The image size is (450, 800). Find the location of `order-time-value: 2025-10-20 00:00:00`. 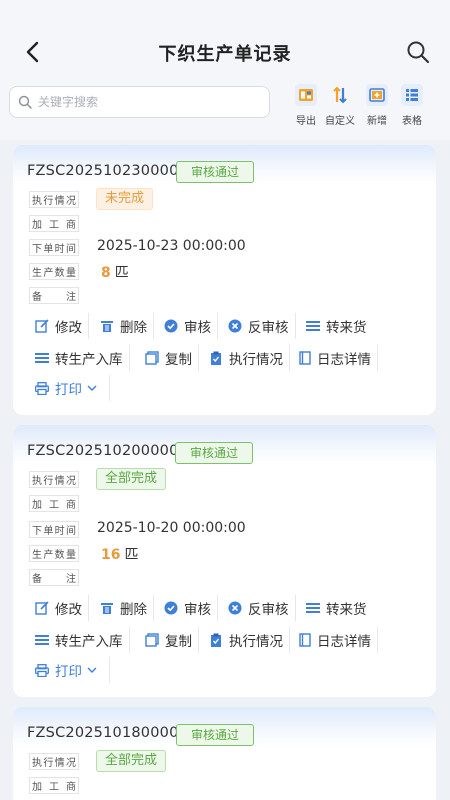

order-time-value: 2025-10-20 00:00:00 is located at coordinates (171, 528).